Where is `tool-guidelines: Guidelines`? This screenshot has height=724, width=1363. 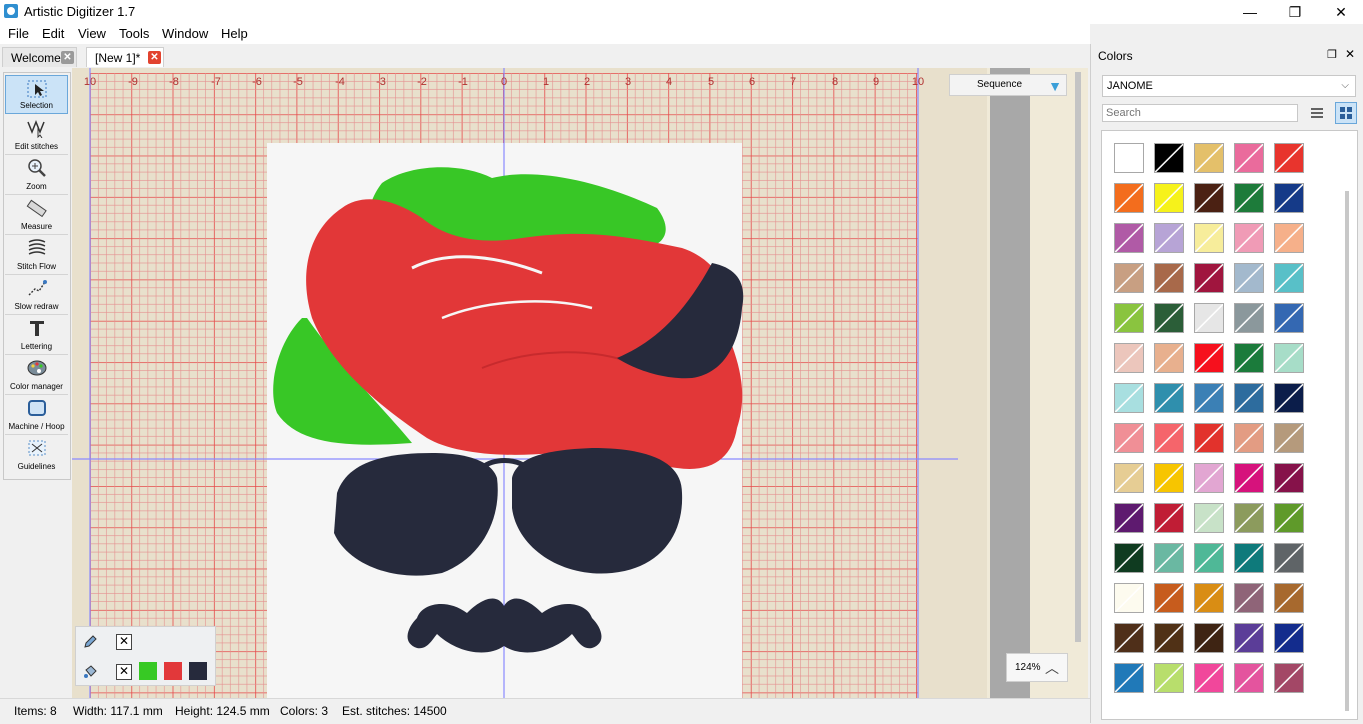
tool-guidelines: Guidelines is located at coordinates (36, 454).